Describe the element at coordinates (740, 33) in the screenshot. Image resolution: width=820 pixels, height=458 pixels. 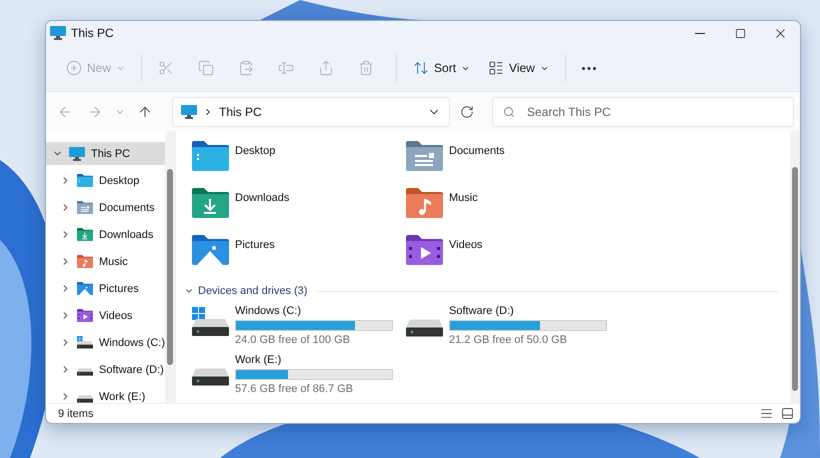
I see `maximize-icon` at that location.